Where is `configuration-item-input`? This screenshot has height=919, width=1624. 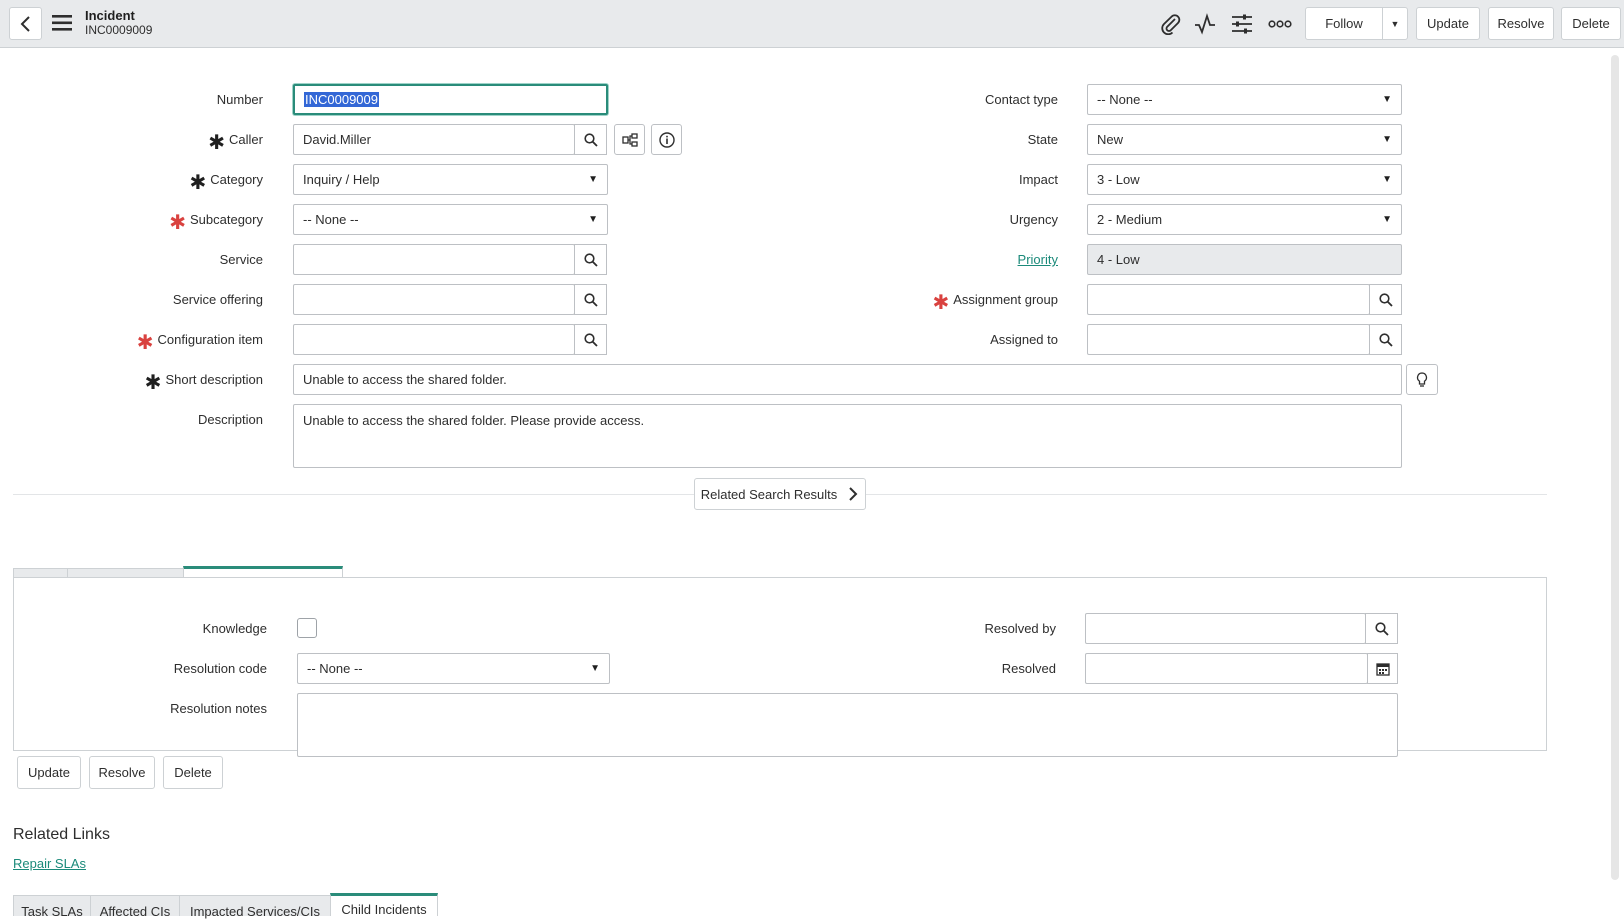
configuration-item-input is located at coordinates (434, 339).